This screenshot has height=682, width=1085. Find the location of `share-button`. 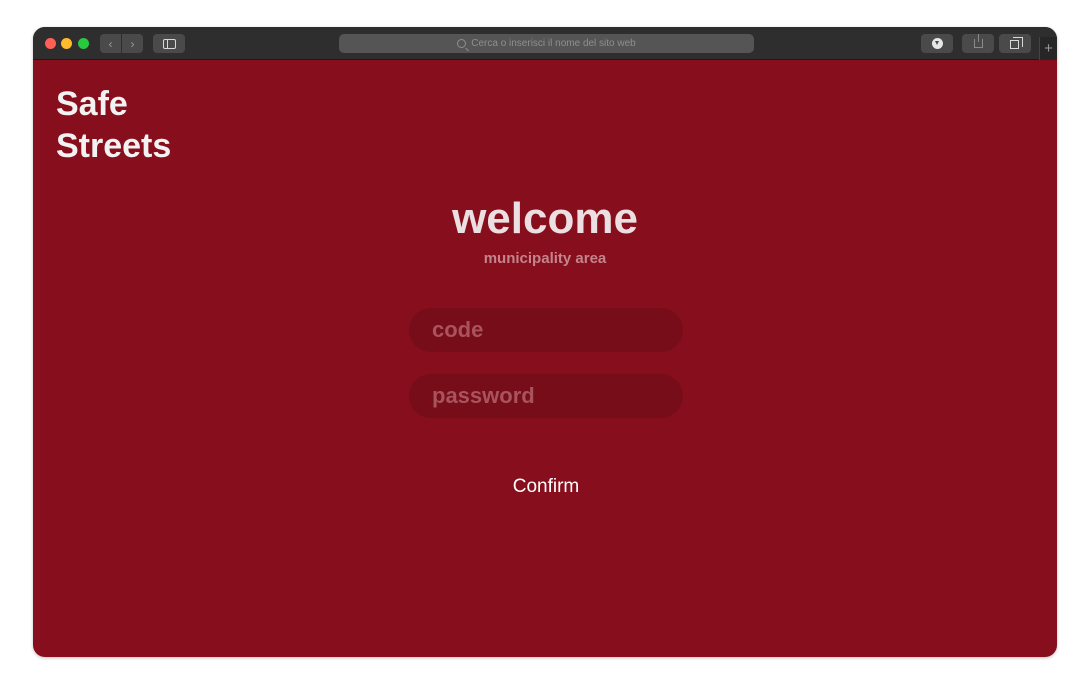

share-button is located at coordinates (978, 43).